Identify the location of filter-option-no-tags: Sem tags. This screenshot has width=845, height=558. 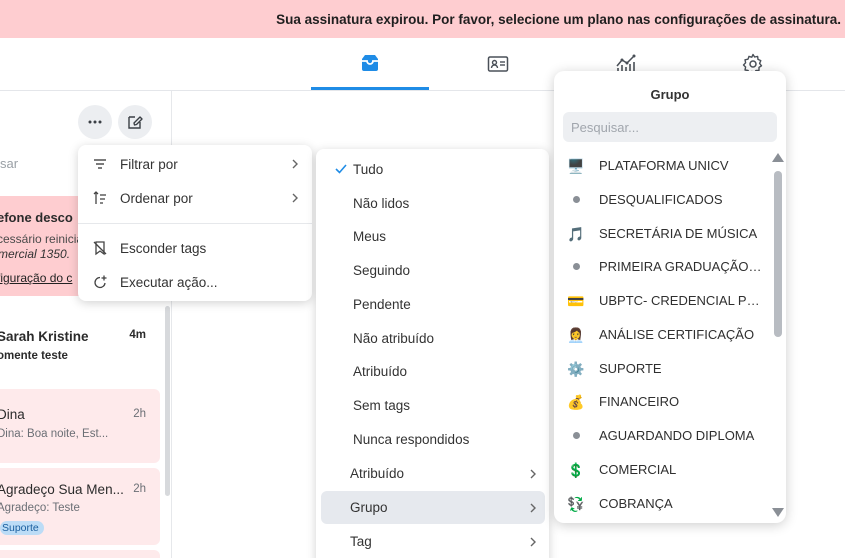
(433, 405).